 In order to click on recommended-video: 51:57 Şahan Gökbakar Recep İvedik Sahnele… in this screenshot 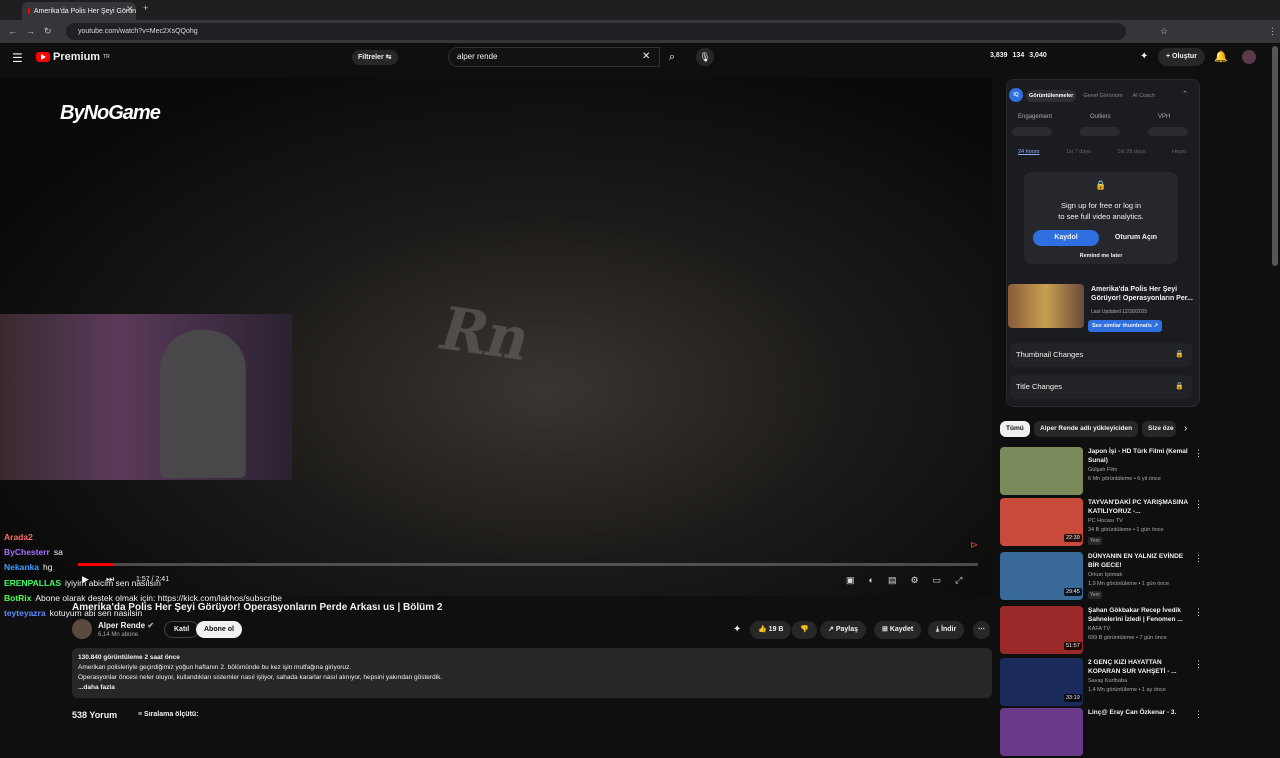, I will do `click(1101, 631)`.